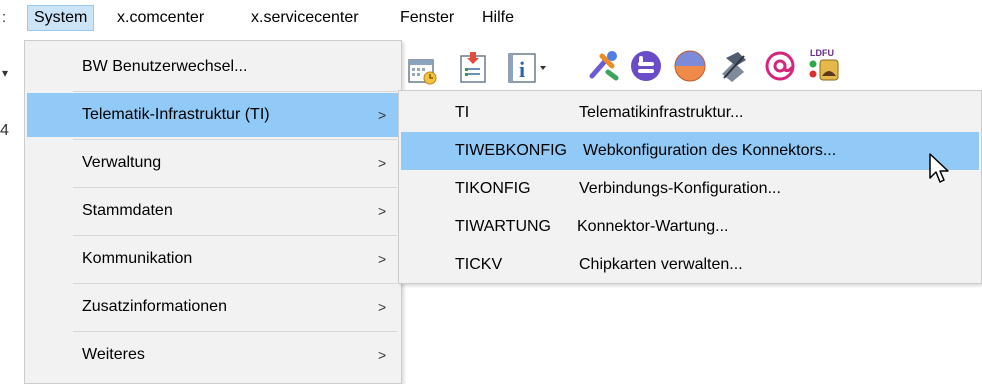 The image size is (982, 384). What do you see at coordinates (61, 18) in the screenshot?
I see `menu-system: System` at bounding box center [61, 18].